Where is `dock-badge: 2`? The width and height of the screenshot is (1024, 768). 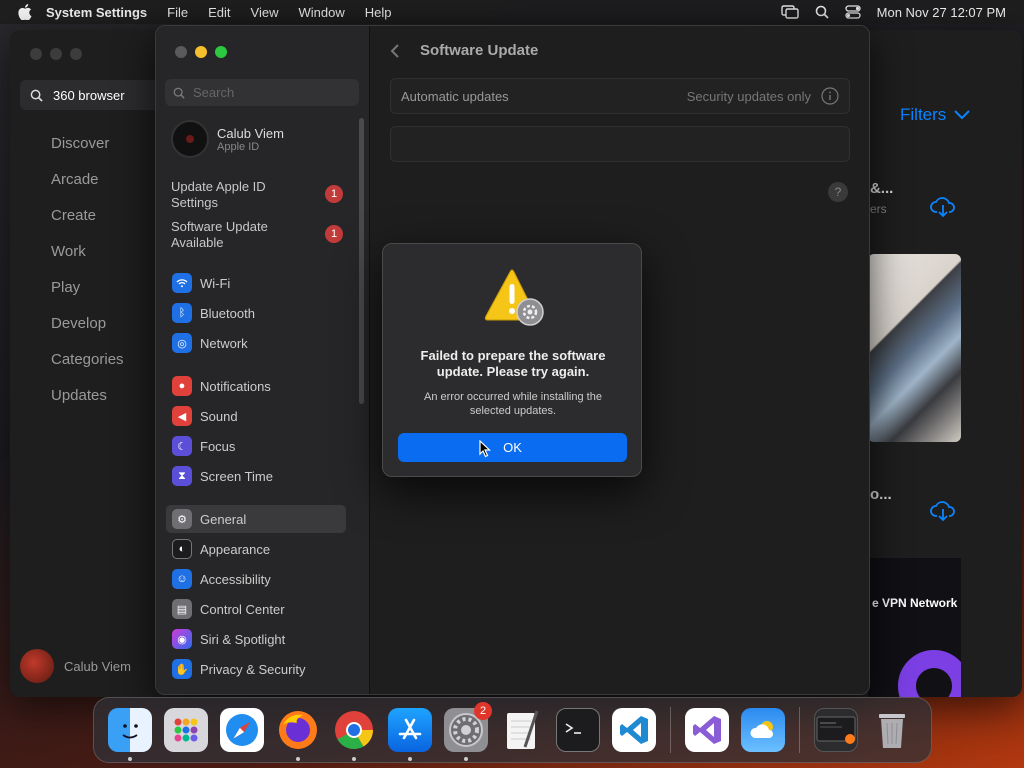 dock-badge: 2 is located at coordinates (483, 711).